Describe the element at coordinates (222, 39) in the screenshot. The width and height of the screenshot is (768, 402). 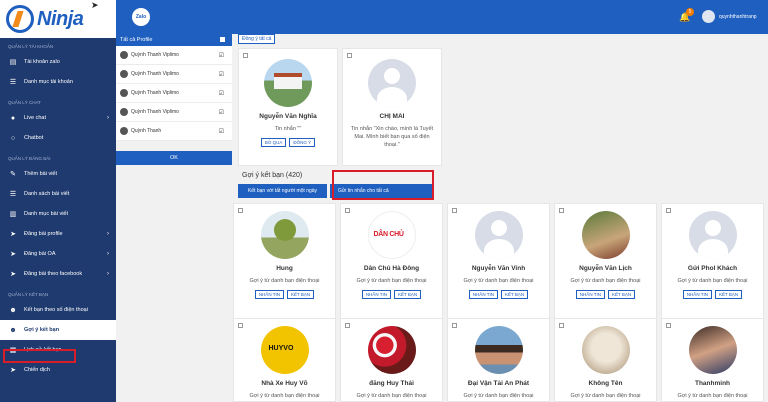
I see `select-all-checkbox` at that location.